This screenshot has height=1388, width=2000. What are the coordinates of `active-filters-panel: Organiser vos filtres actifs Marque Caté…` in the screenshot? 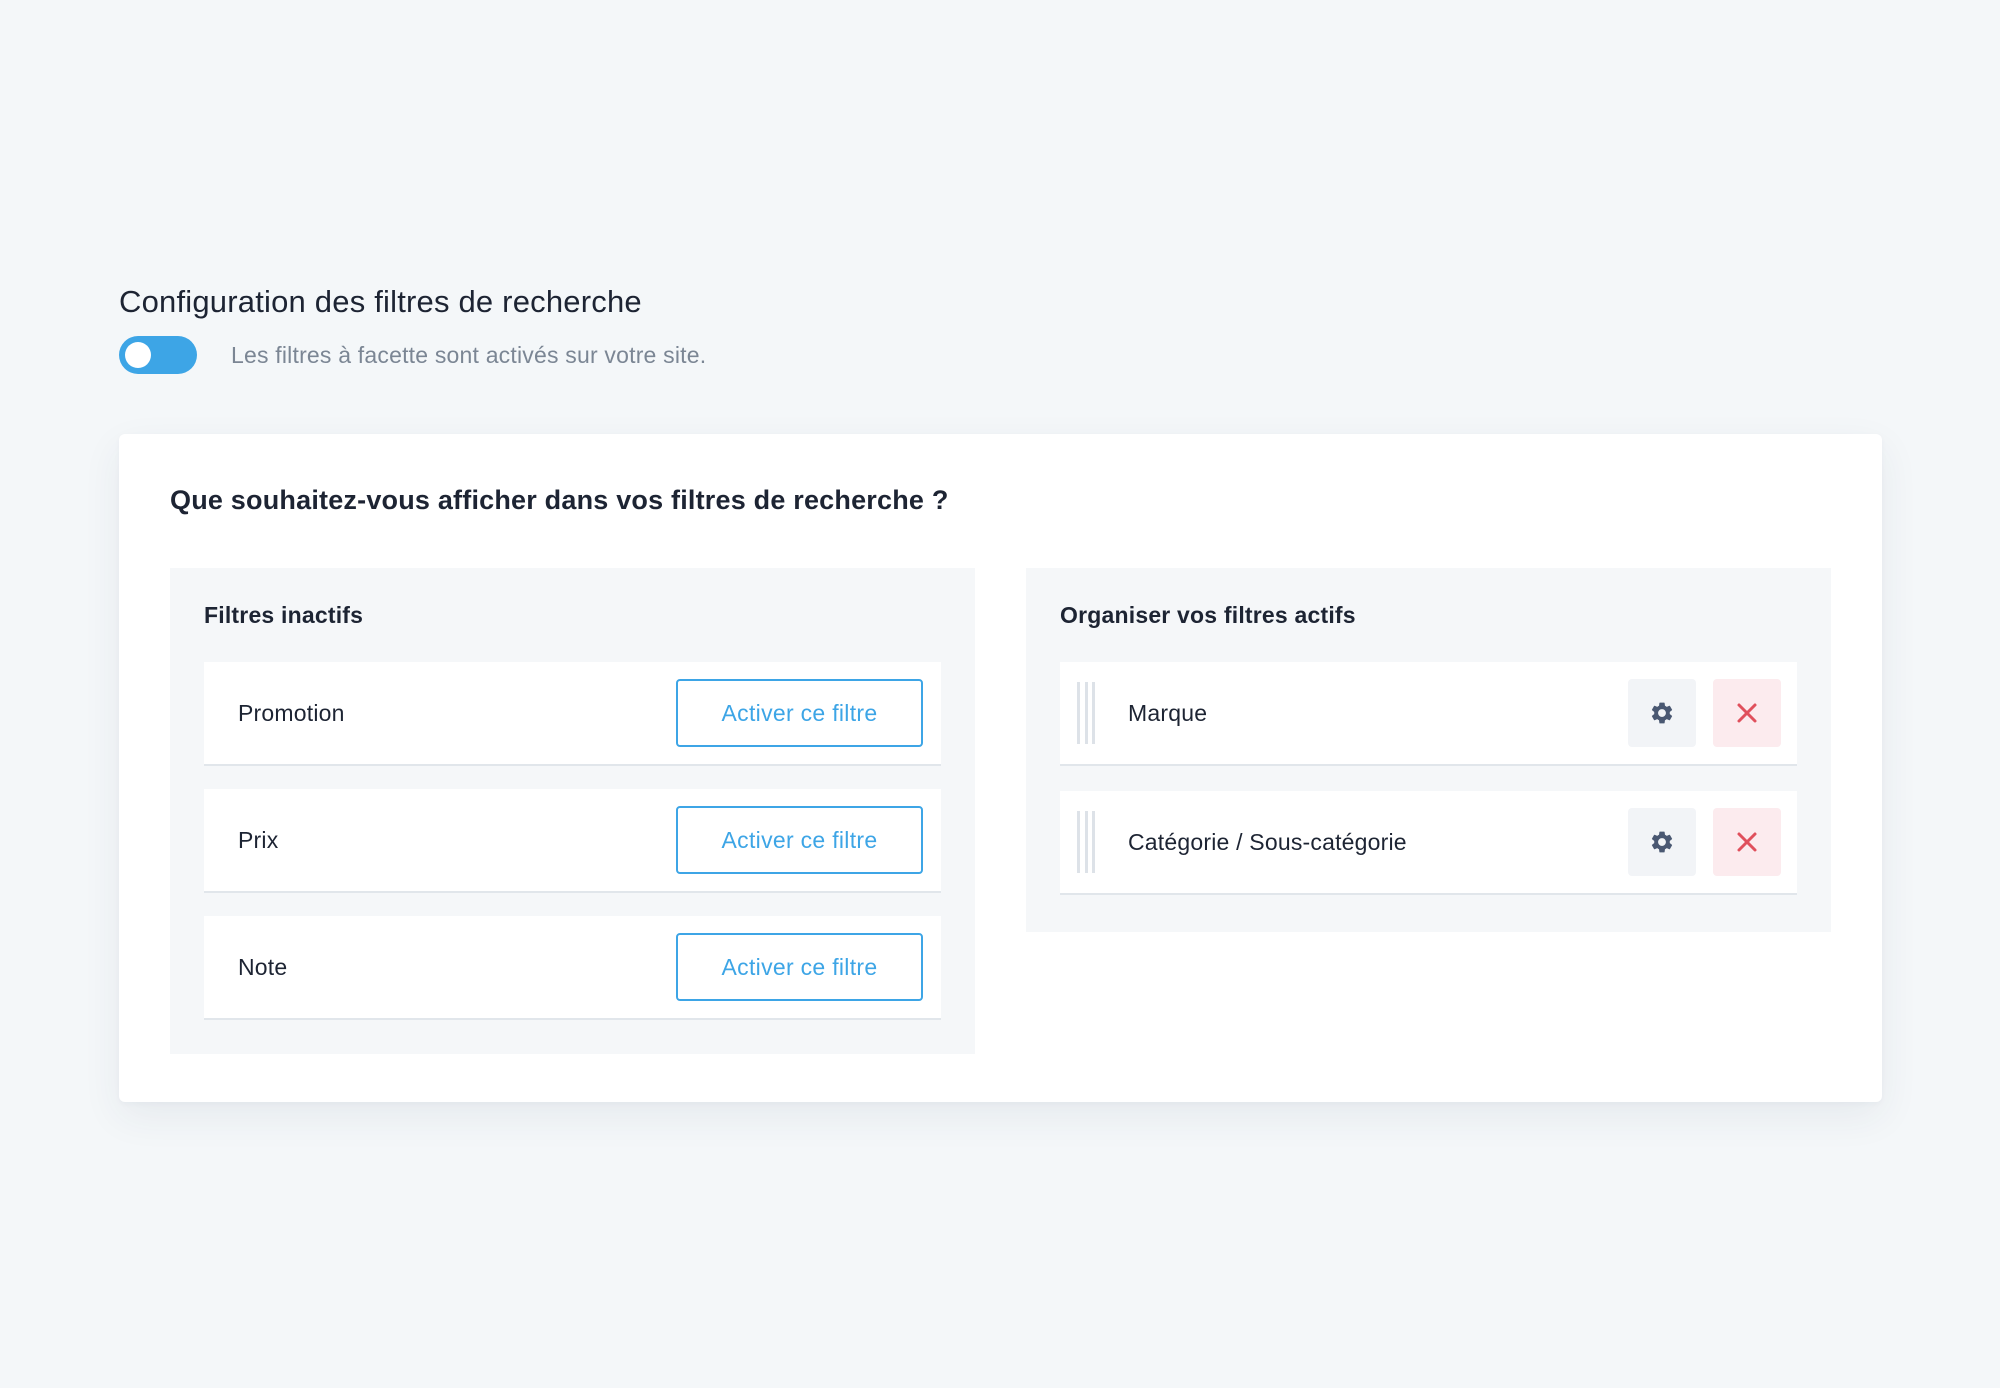 It's located at (1428, 750).